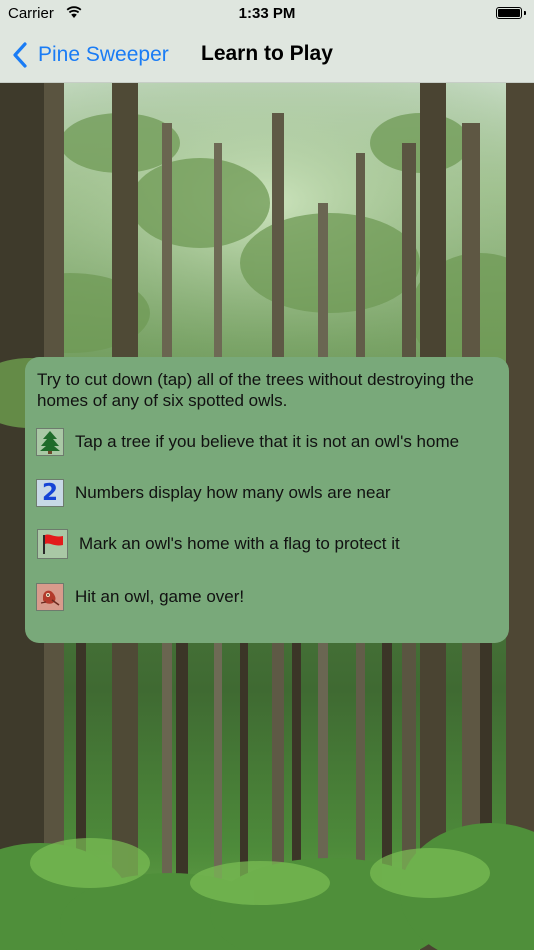 Image resolution: width=534 pixels, height=950 pixels. What do you see at coordinates (103, 54) in the screenshot?
I see `back-button-label: Pine Sweeper` at bounding box center [103, 54].